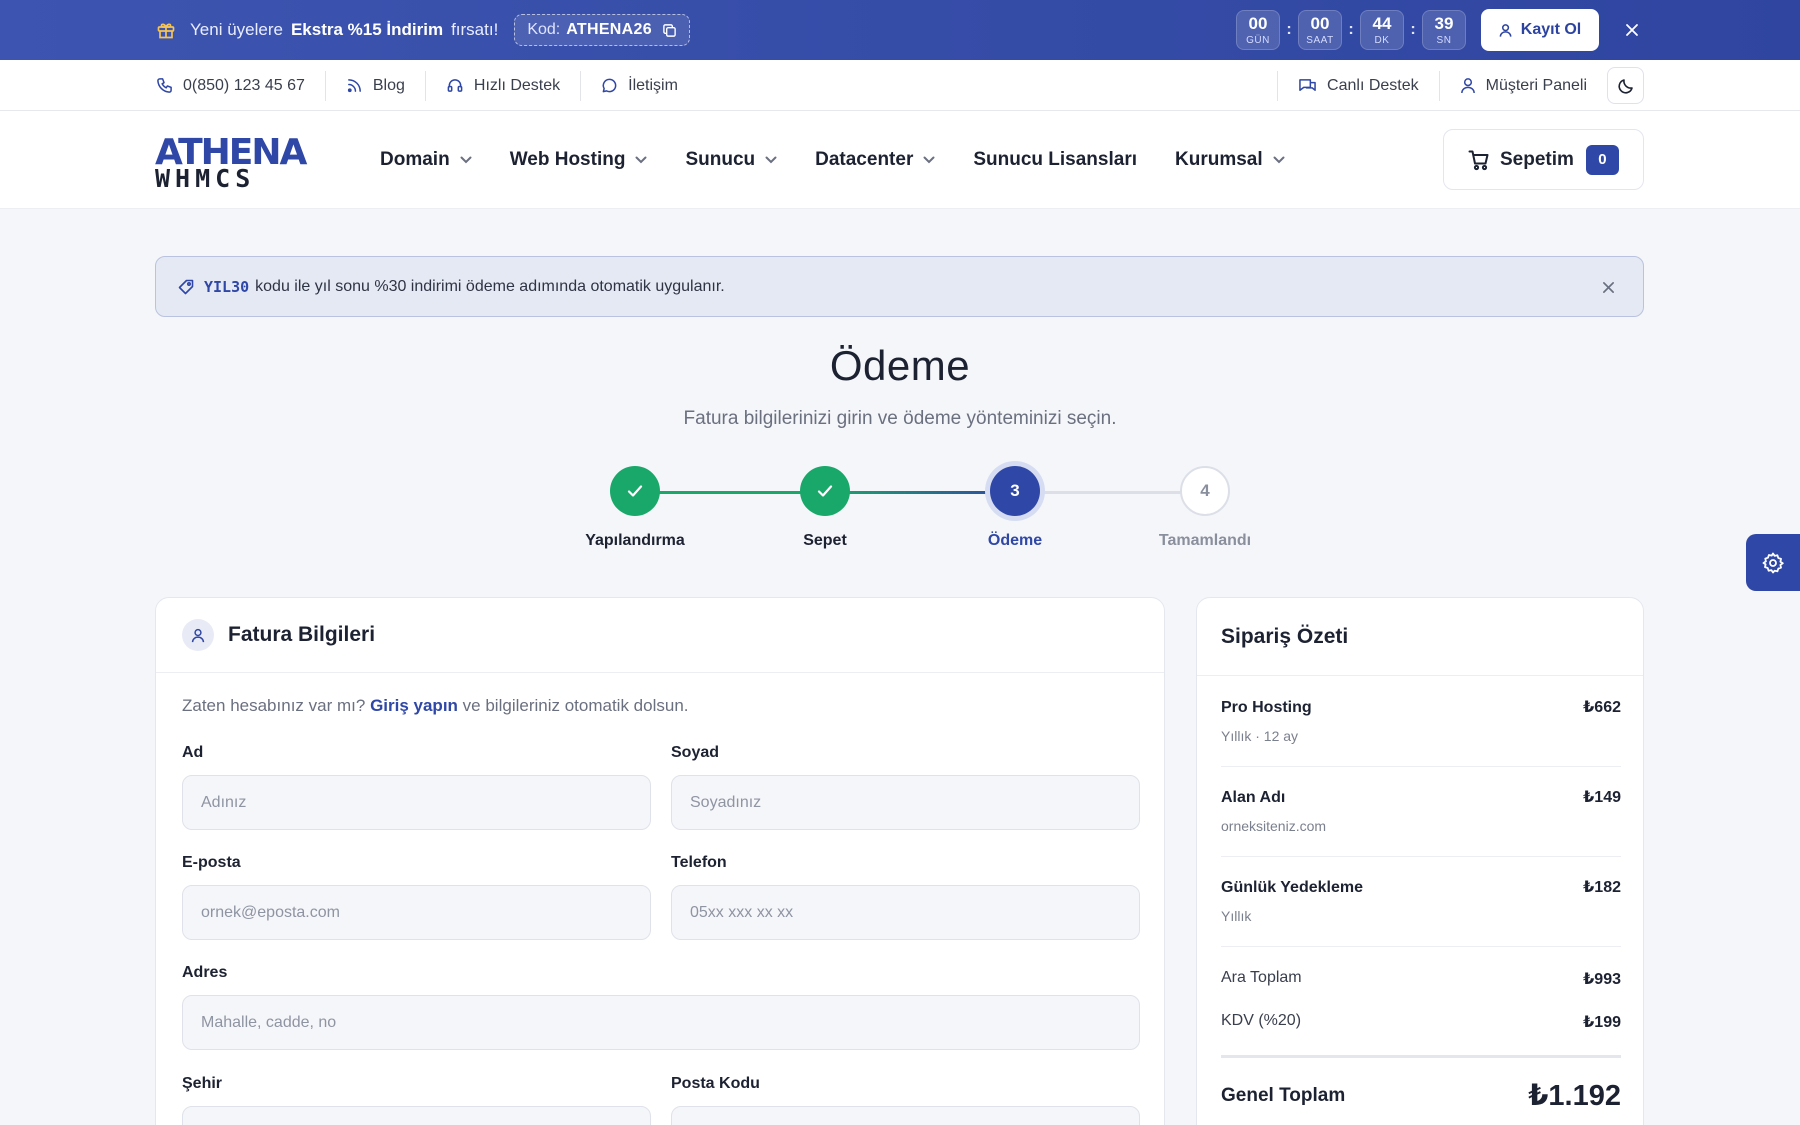 This screenshot has height=1125, width=1800. Describe the element at coordinates (1536, 85) in the screenshot. I see `customer-panel-label: Müşteri Paneli` at that location.